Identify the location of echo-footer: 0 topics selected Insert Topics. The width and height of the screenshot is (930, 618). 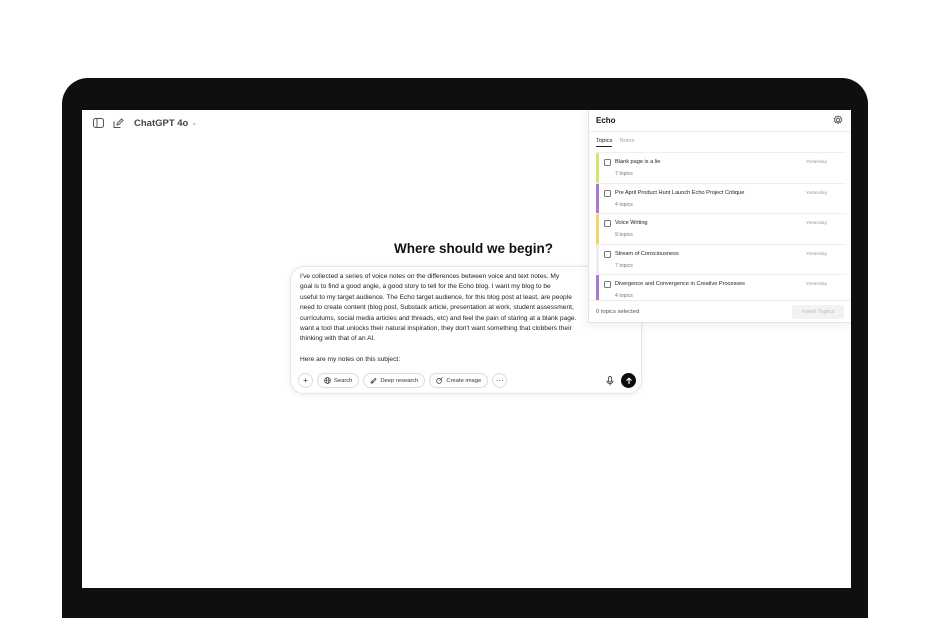
(720, 311).